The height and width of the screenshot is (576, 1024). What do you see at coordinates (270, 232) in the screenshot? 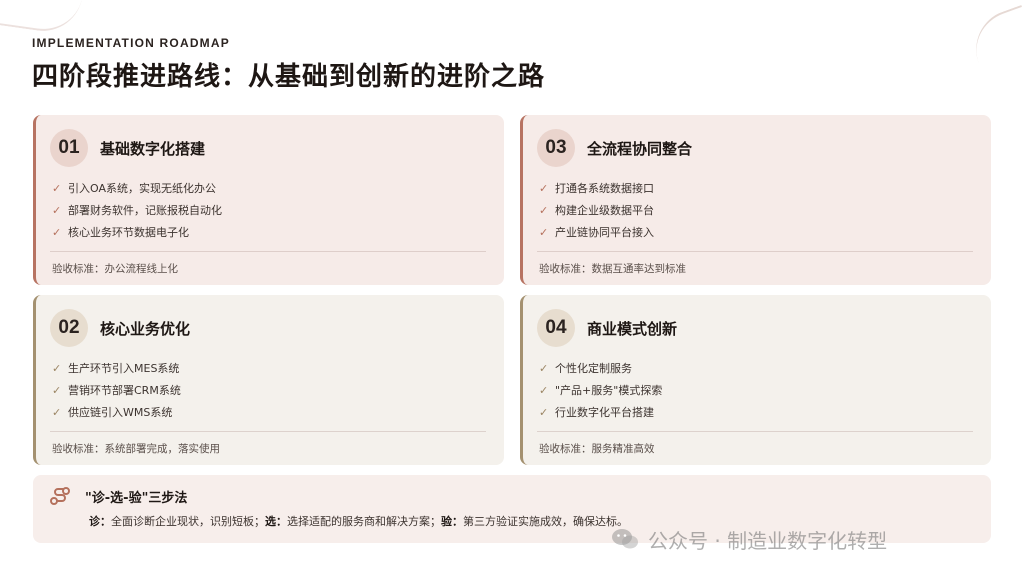
I see `list-item: ✓ 核心业务环节数据电子化` at bounding box center [270, 232].